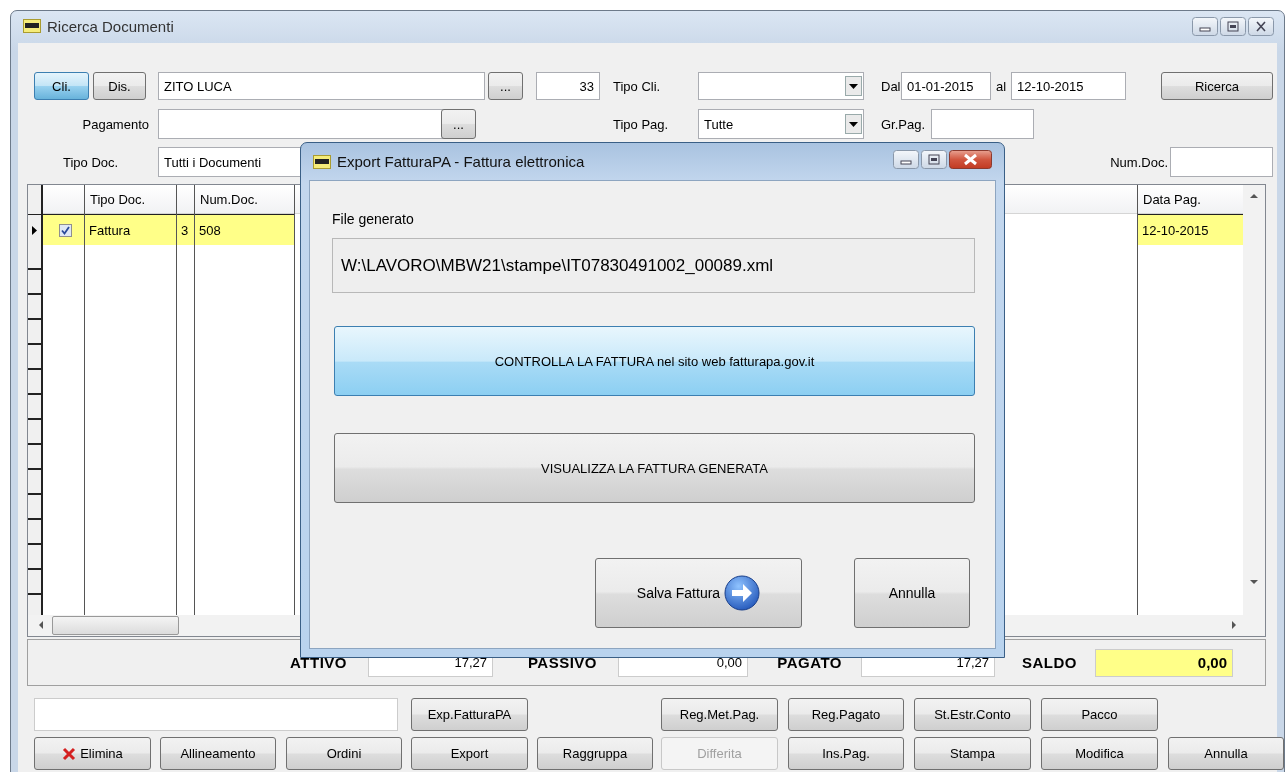 The width and height of the screenshot is (1285, 783). Describe the element at coordinates (1099, 714) in the screenshot. I see `action-button: Pacco` at that location.